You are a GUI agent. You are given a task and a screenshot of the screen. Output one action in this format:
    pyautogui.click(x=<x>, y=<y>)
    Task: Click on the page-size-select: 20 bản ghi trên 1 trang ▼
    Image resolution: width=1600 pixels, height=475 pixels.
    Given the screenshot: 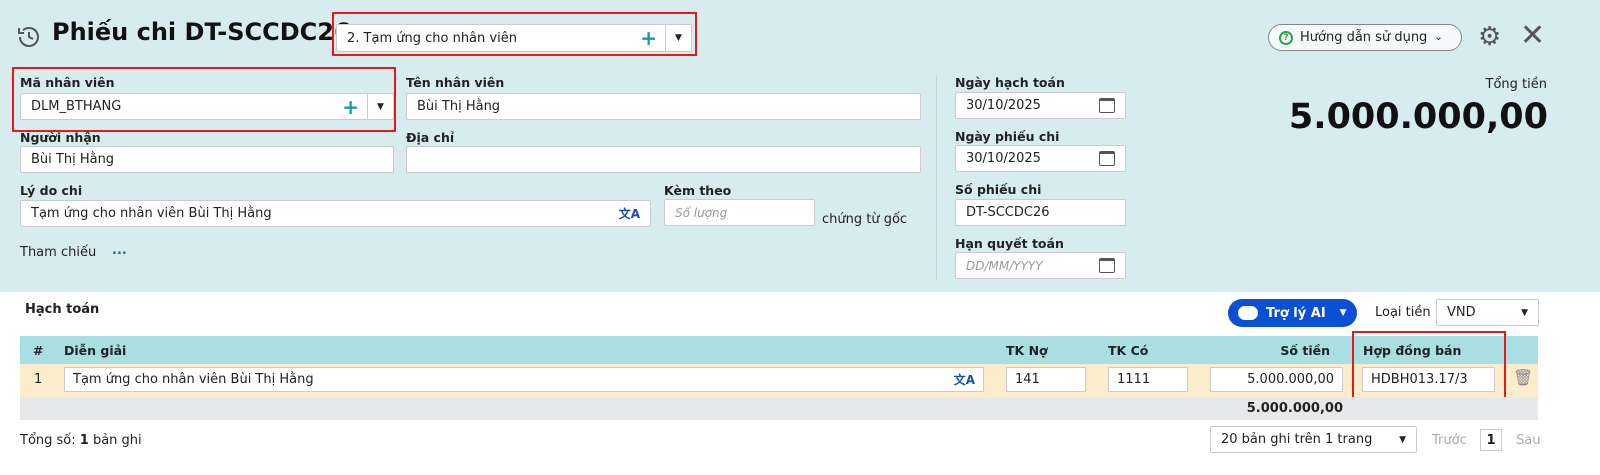 What is the action you would take?
    pyautogui.click(x=1313, y=439)
    